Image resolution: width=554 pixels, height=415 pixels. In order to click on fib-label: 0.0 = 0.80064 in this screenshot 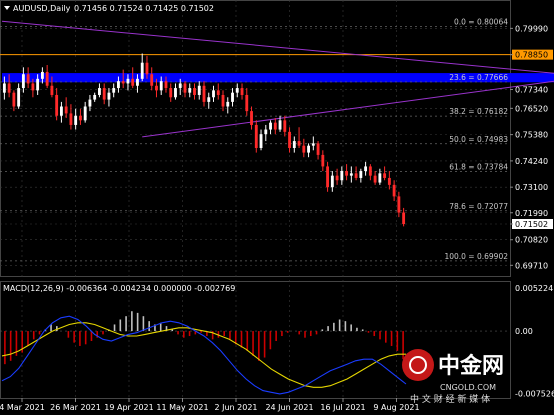, I will do `click(481, 22)`.